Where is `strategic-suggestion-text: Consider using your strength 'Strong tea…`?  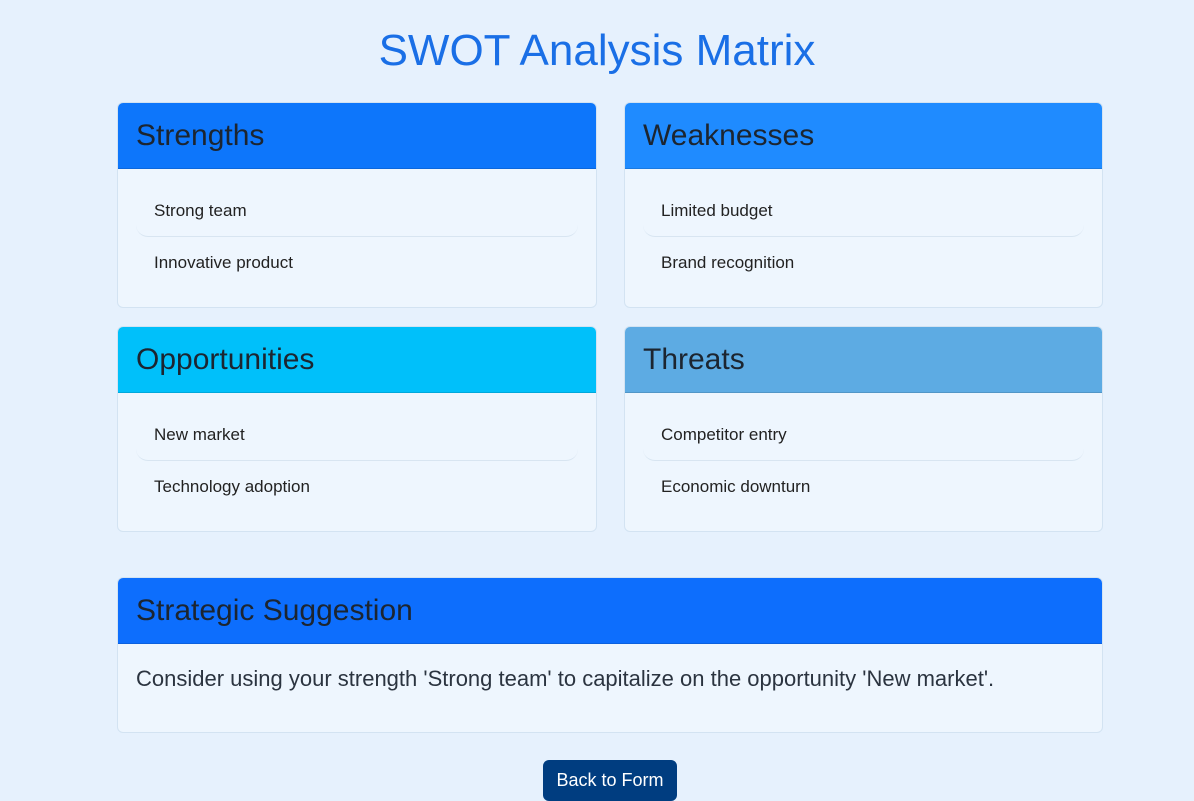
strategic-suggestion-text: Consider using your strength 'Strong tea… is located at coordinates (565, 678).